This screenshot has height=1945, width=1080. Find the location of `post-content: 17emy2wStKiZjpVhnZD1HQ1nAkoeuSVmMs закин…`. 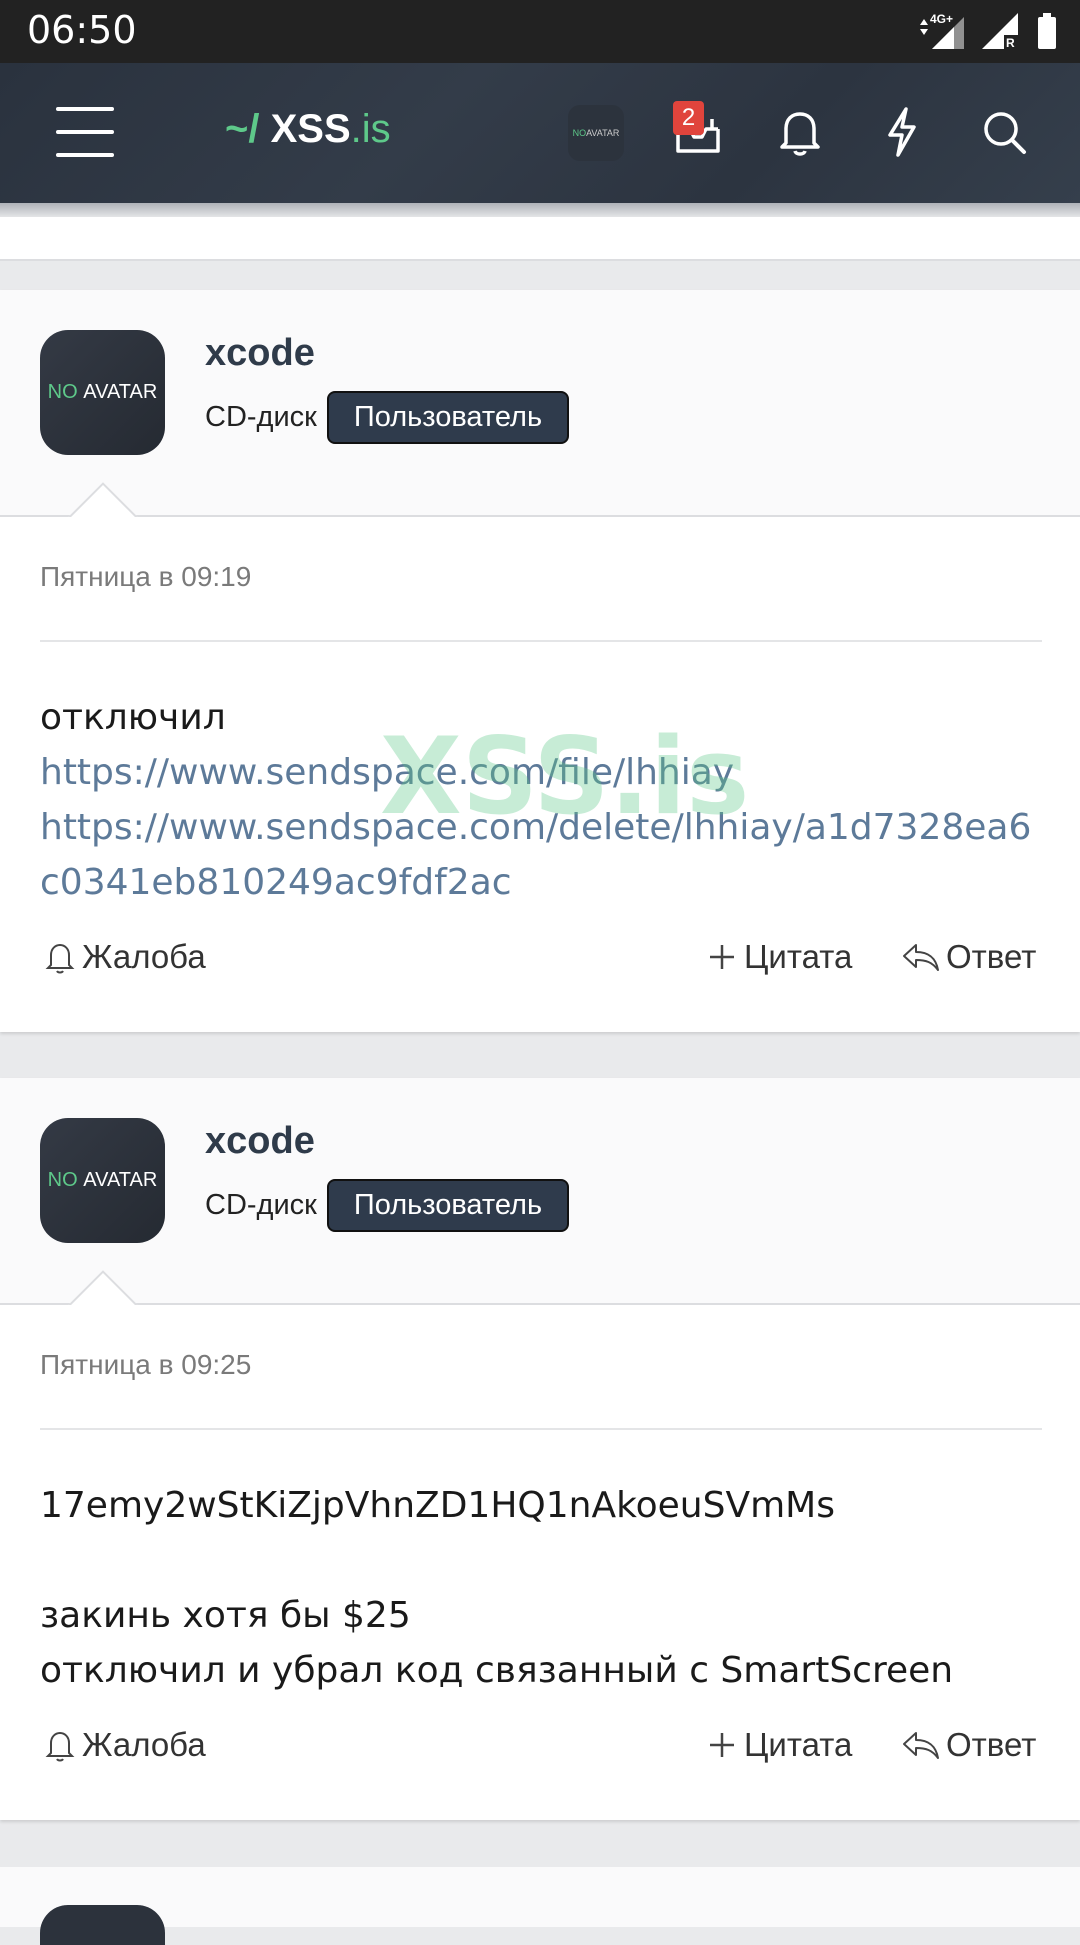

post-content: 17emy2wStKiZjpVhnZD1HQ1nAkoeuSVmMs закин… is located at coordinates (541, 1565).